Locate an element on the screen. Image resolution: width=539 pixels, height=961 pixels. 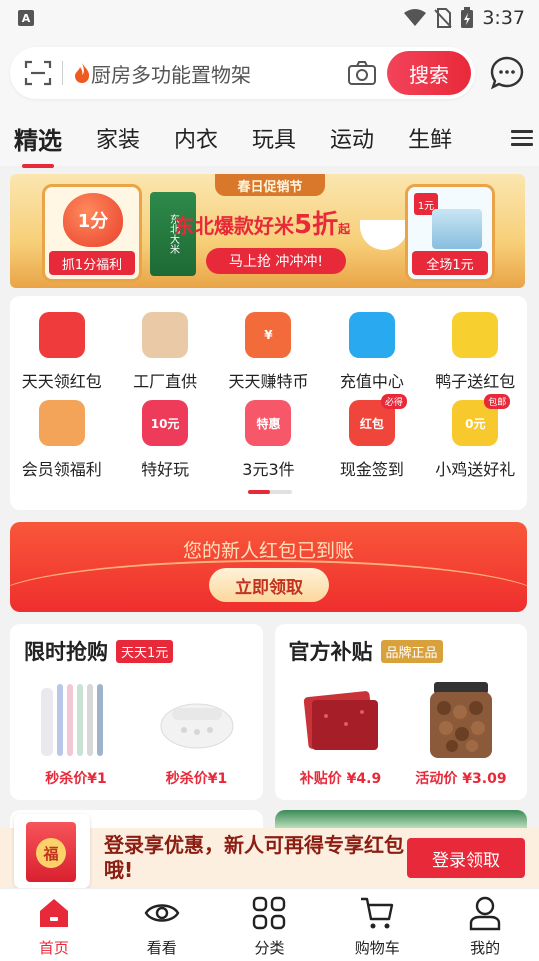
quick-entry-label: 天天赚特币 is located at coordinates (268, 381).